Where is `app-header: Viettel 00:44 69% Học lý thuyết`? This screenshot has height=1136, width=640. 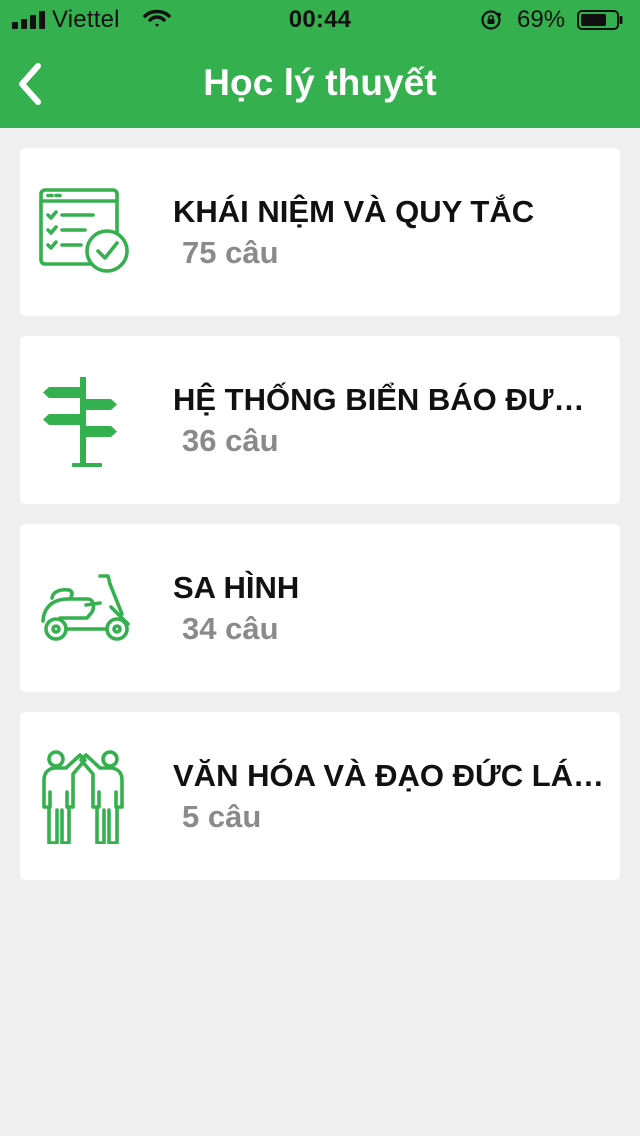
app-header: Viettel 00:44 69% Học lý thuyết is located at coordinates (320, 64).